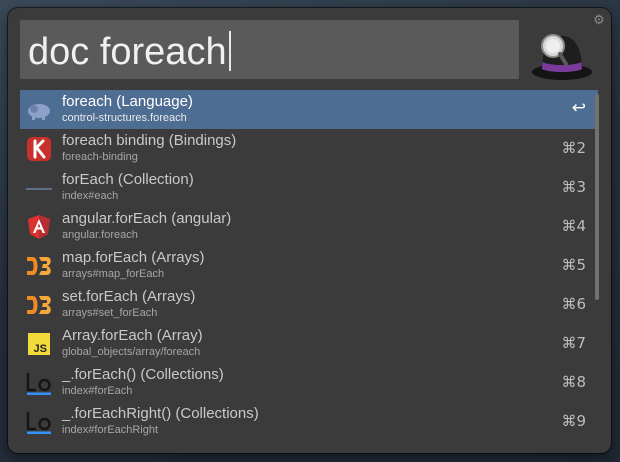  I want to click on collection-dash-icon, so click(39, 189).